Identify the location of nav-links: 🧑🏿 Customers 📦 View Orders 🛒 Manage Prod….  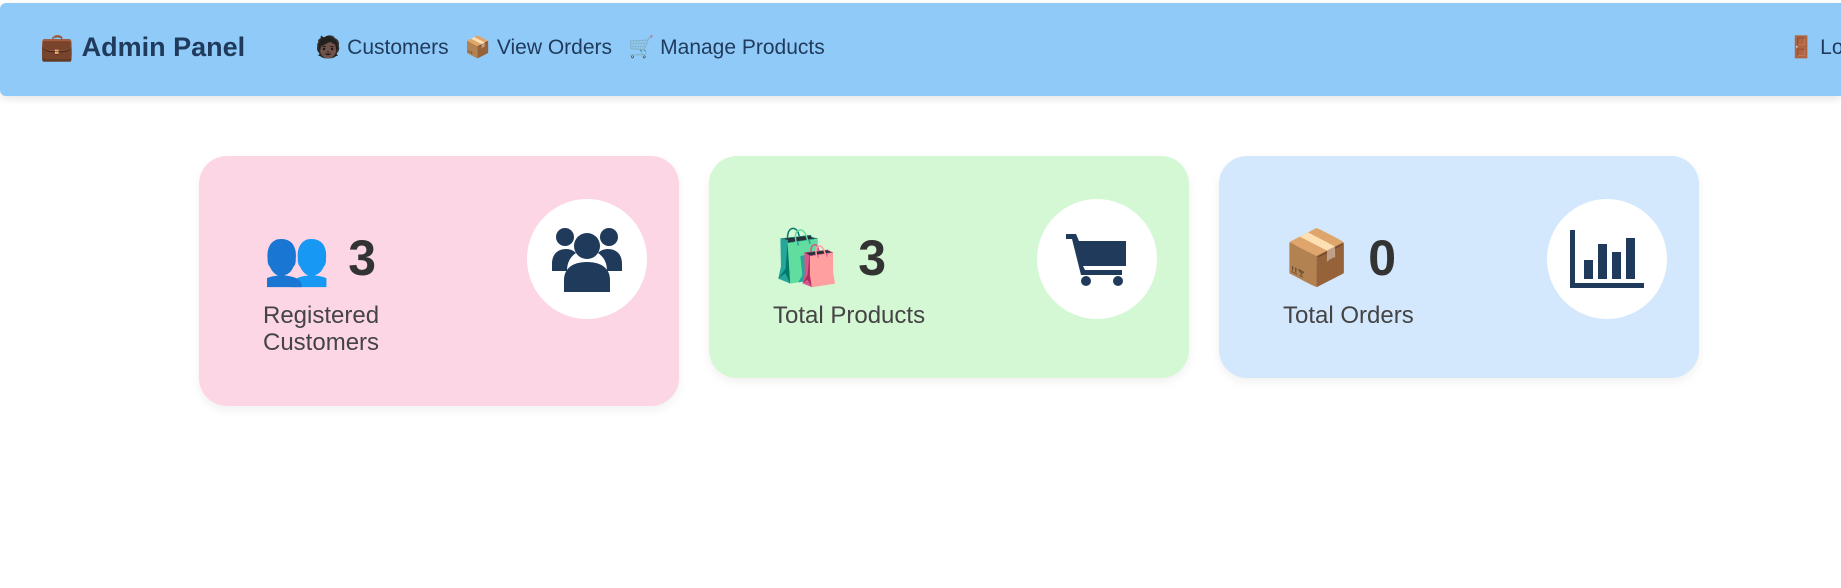
(578, 48).